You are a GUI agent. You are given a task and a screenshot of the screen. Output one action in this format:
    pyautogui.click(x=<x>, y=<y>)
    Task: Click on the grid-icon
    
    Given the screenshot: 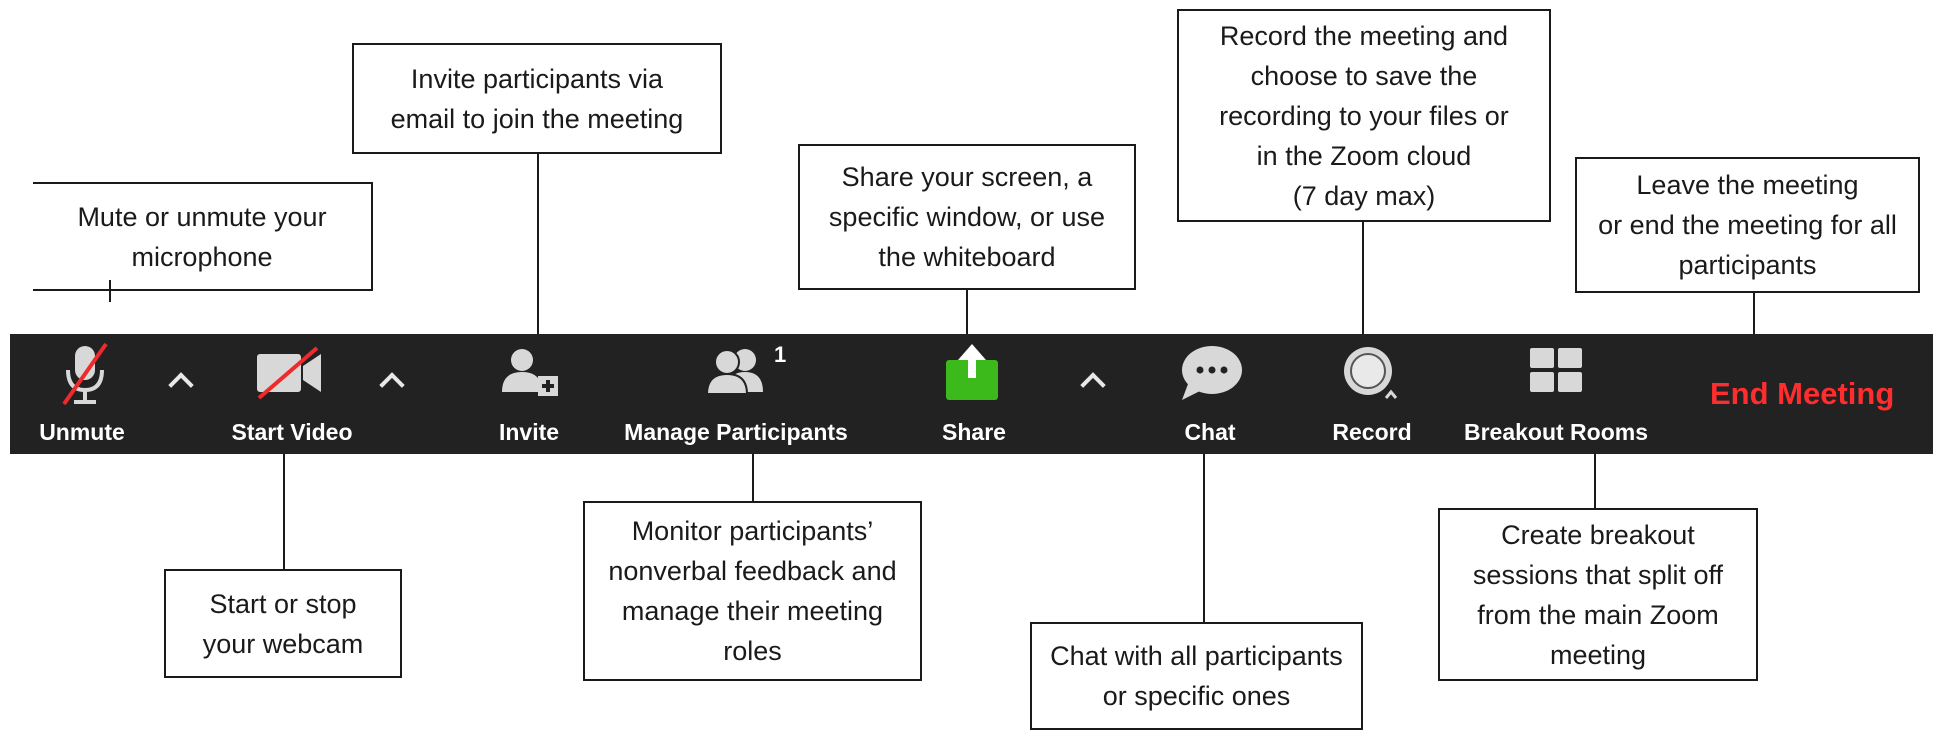 What is the action you would take?
    pyautogui.click(x=1556, y=370)
    